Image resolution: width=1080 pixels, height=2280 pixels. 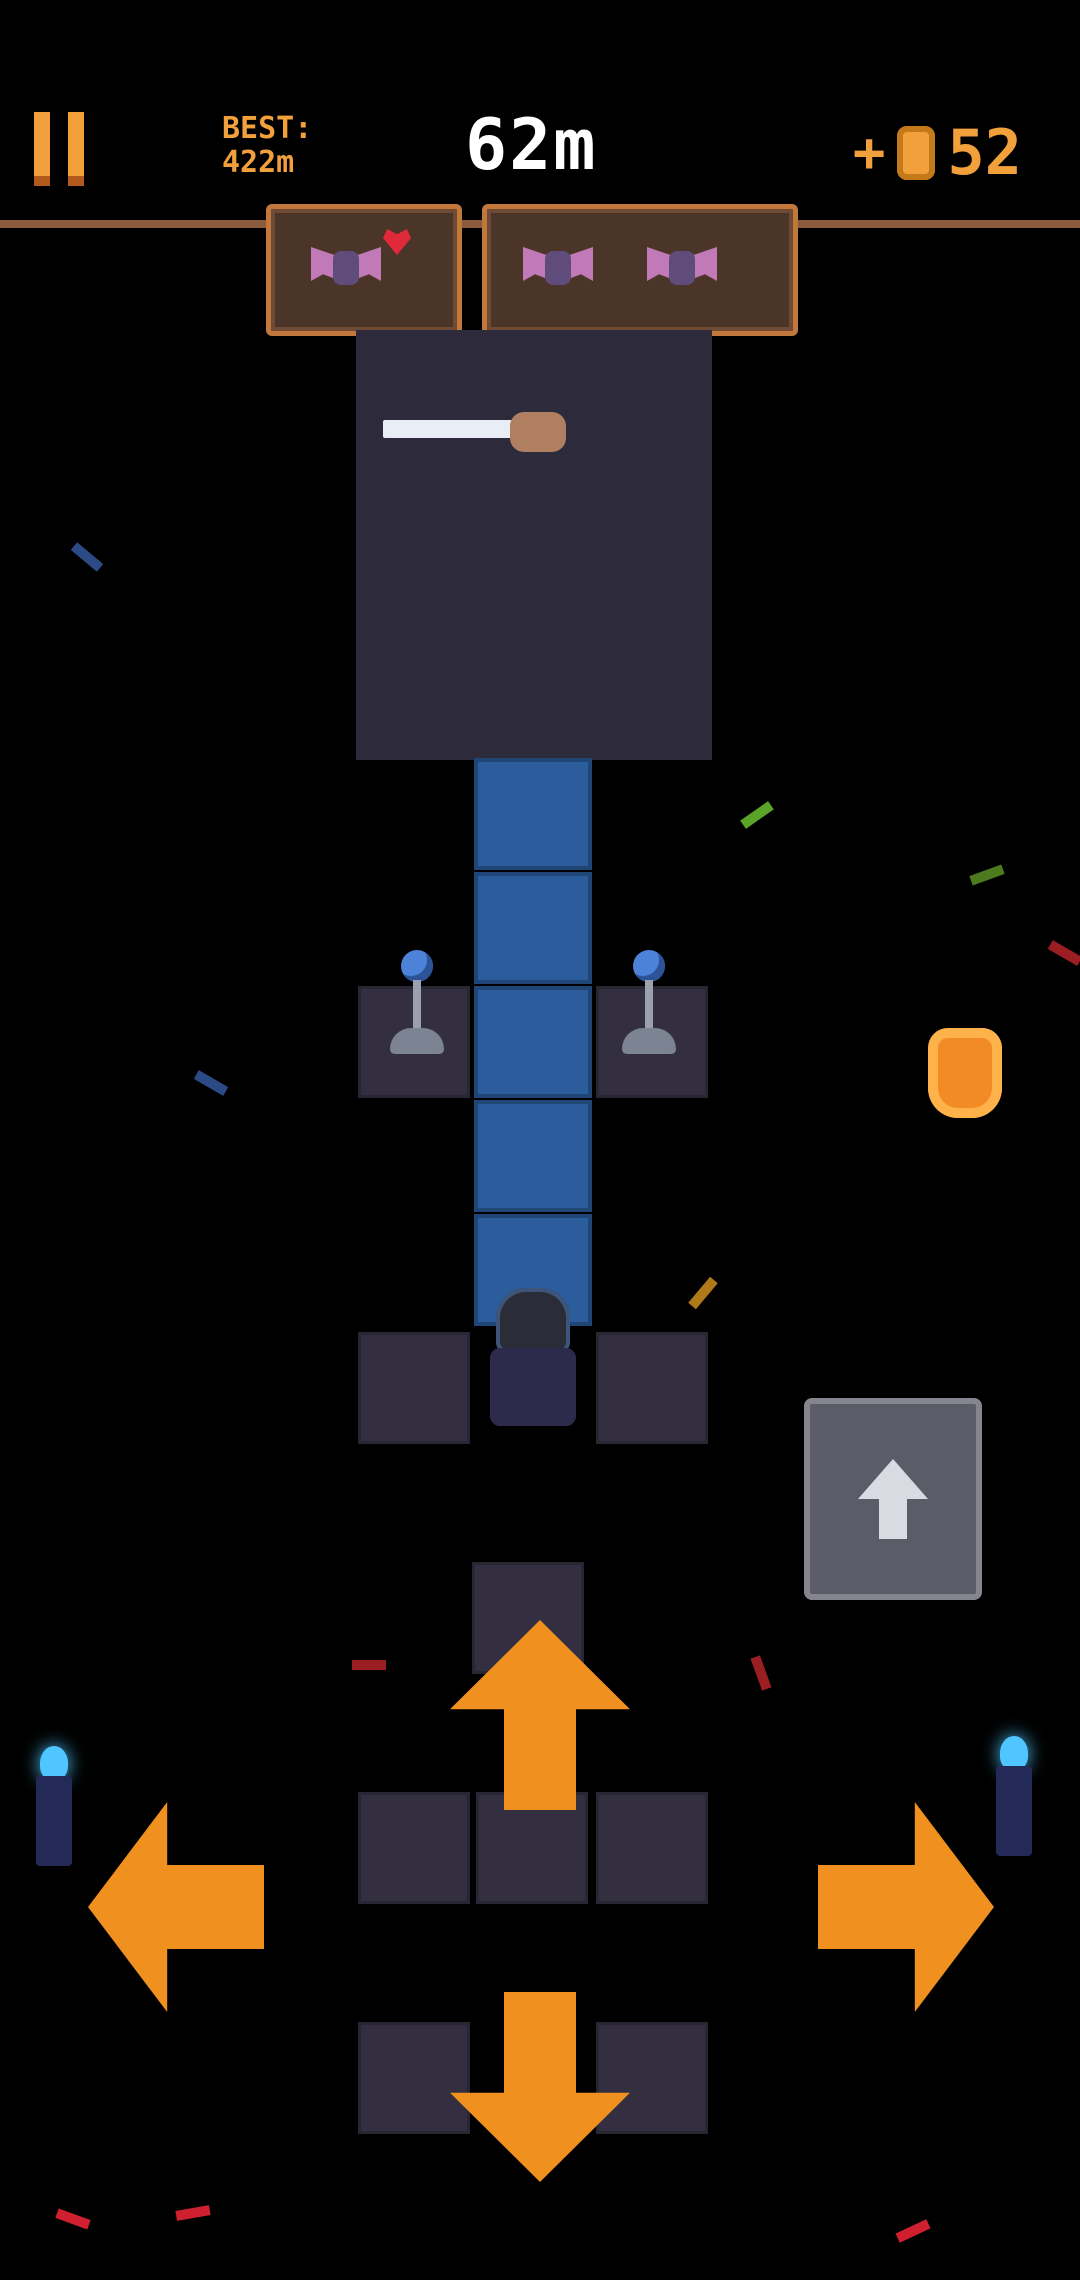 I want to click on pause-icon-bar-right, so click(x=76, y=149).